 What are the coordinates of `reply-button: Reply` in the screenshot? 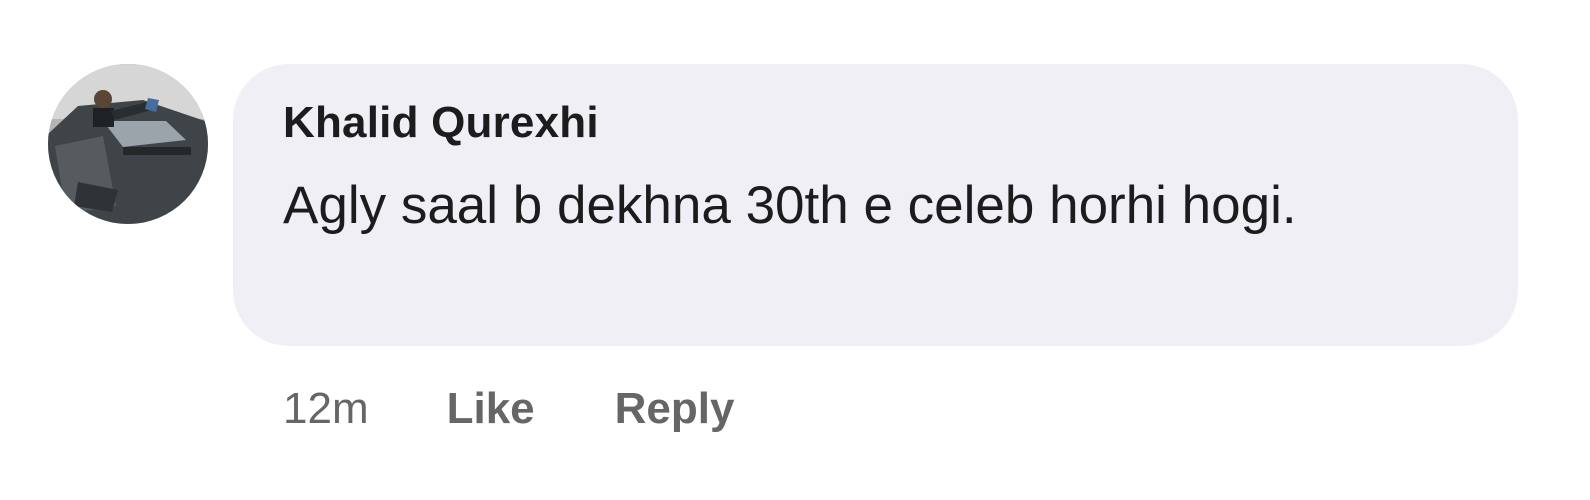 It's located at (675, 409).